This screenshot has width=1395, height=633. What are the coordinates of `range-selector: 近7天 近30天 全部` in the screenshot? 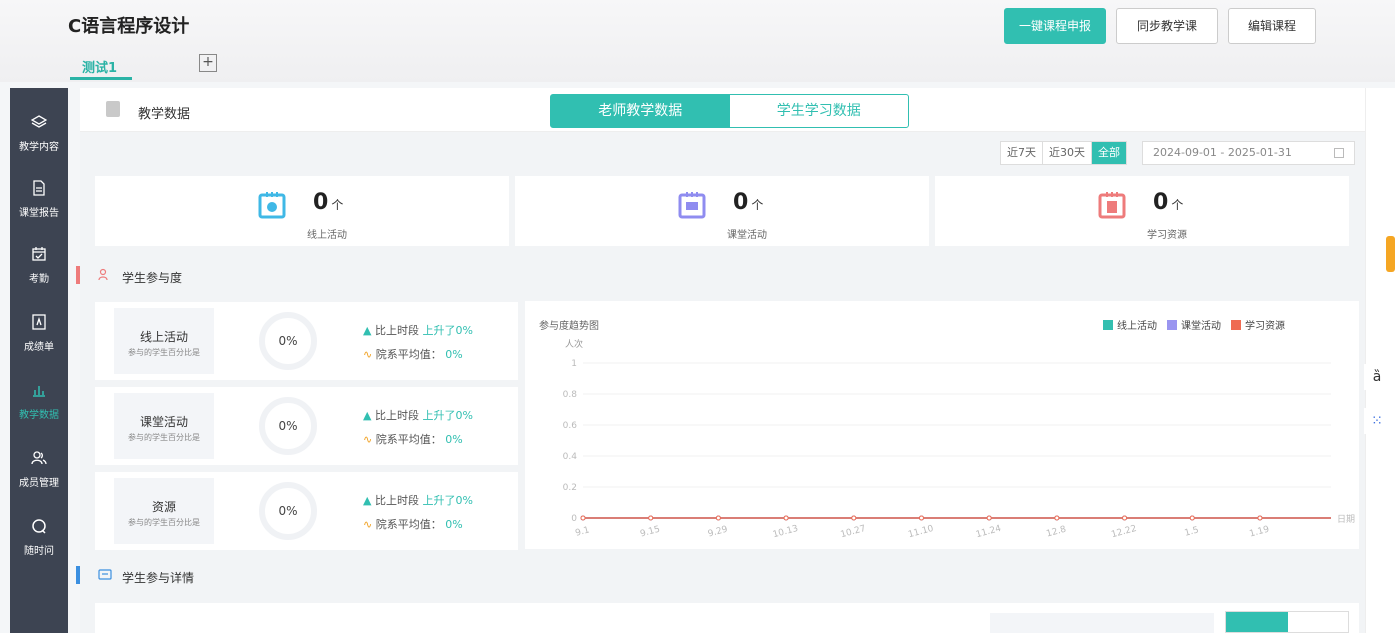 It's located at (1063, 153).